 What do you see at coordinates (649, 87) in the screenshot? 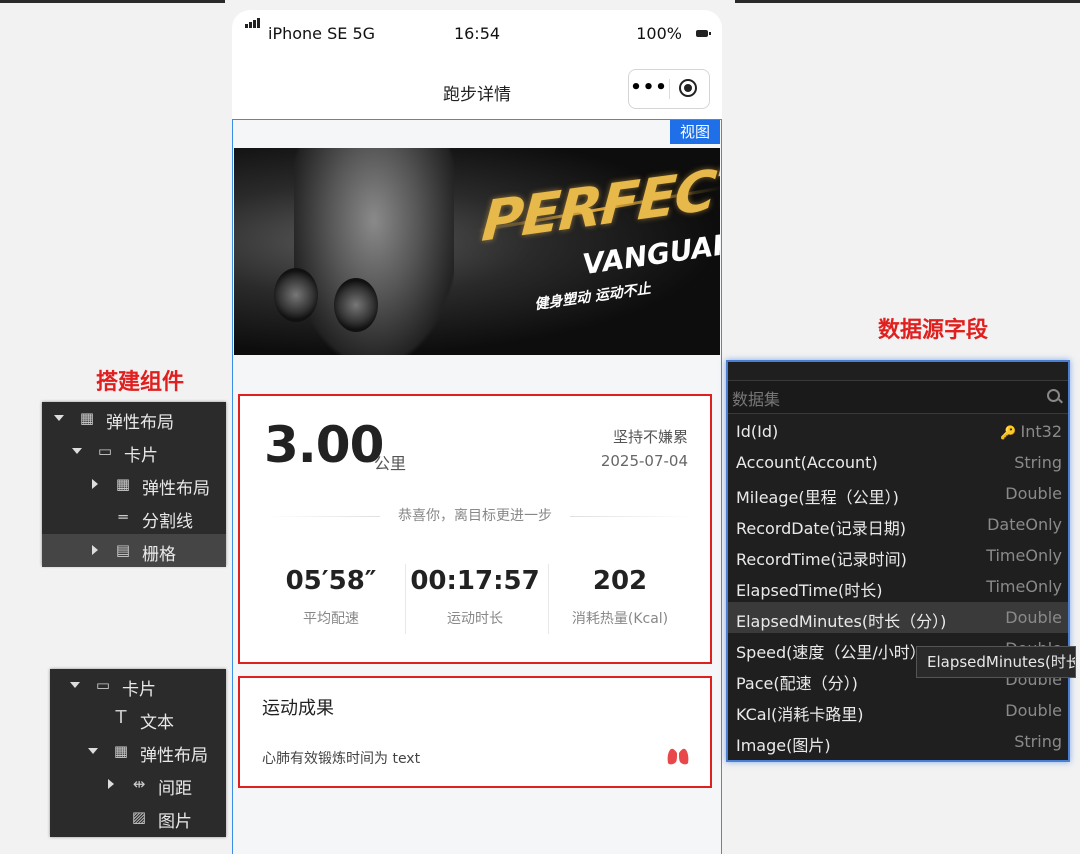
I see `more-dots-icon: •••` at bounding box center [649, 87].